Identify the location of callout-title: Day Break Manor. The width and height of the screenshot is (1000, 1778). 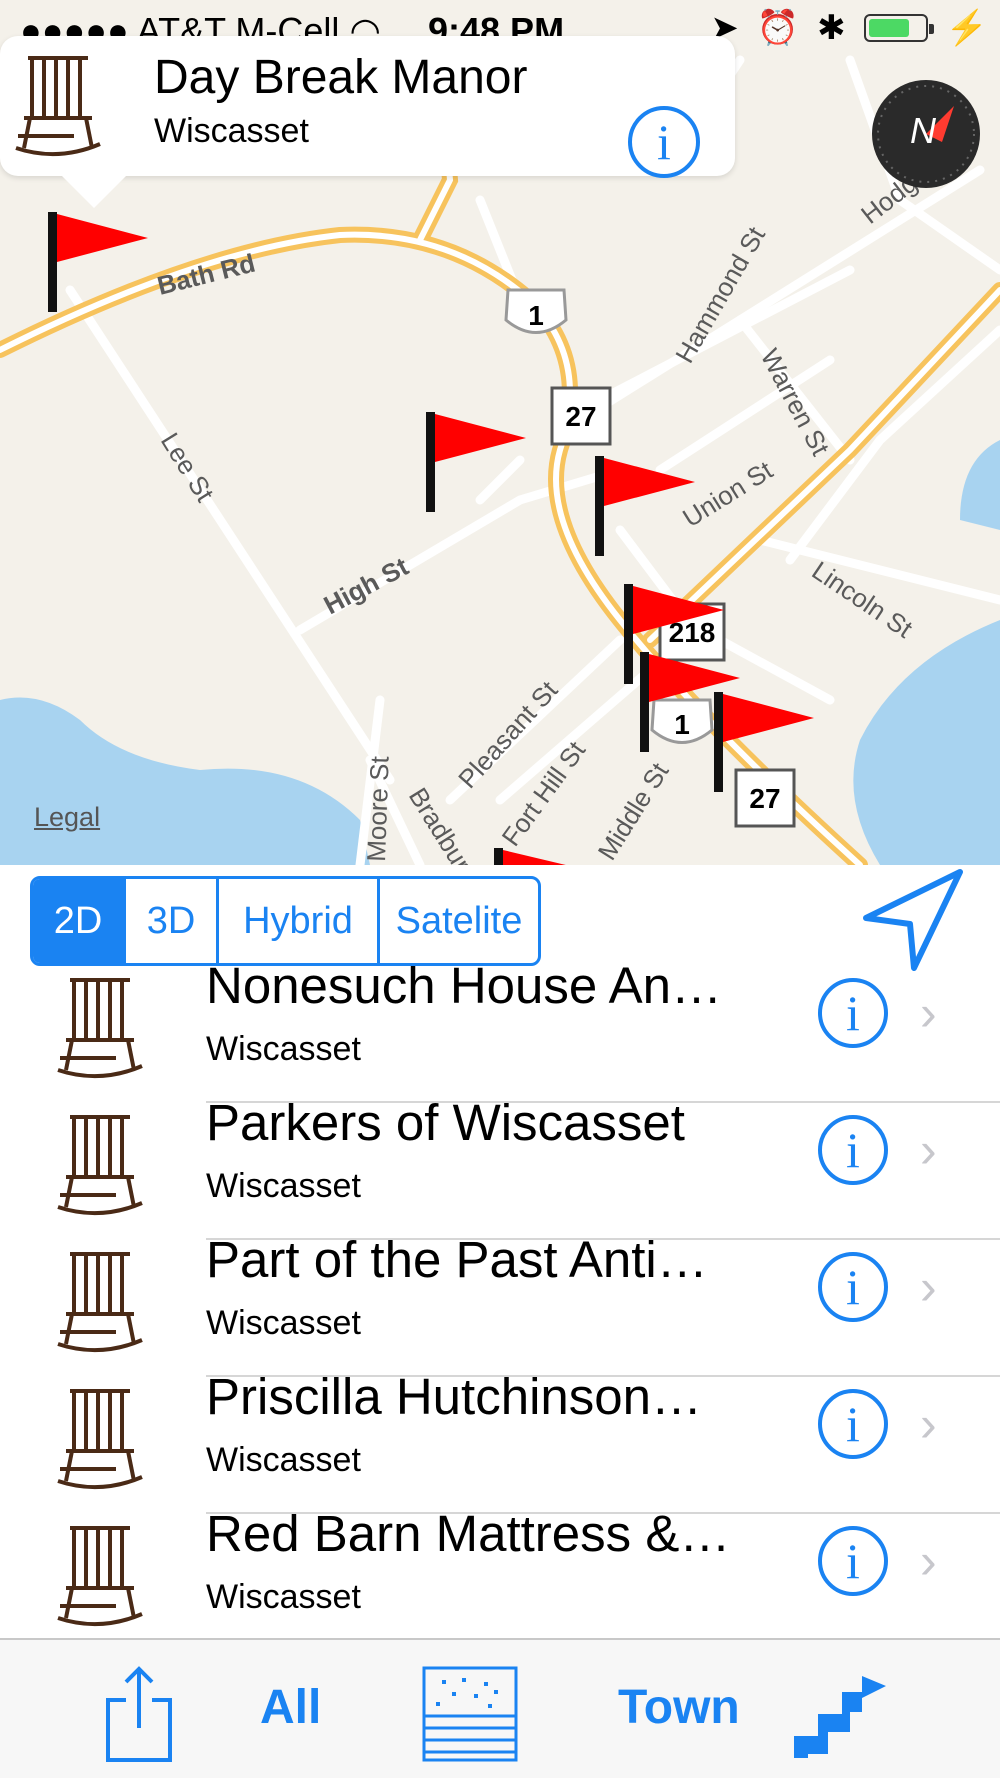
(341, 77).